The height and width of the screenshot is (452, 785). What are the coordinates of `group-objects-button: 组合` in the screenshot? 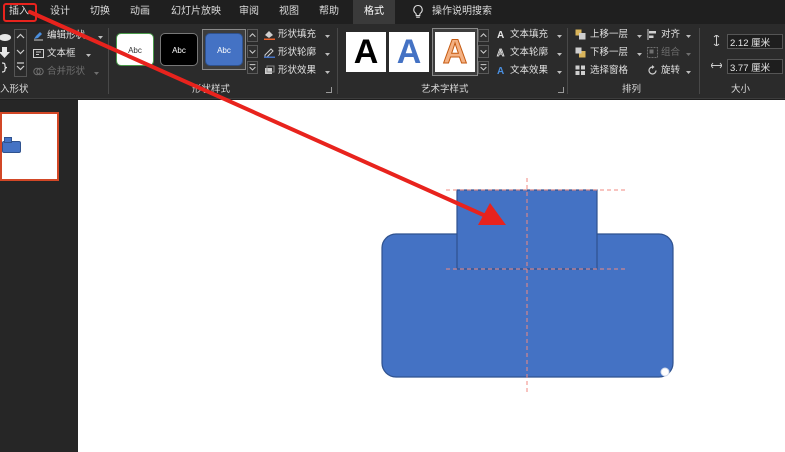 It's located at (670, 53).